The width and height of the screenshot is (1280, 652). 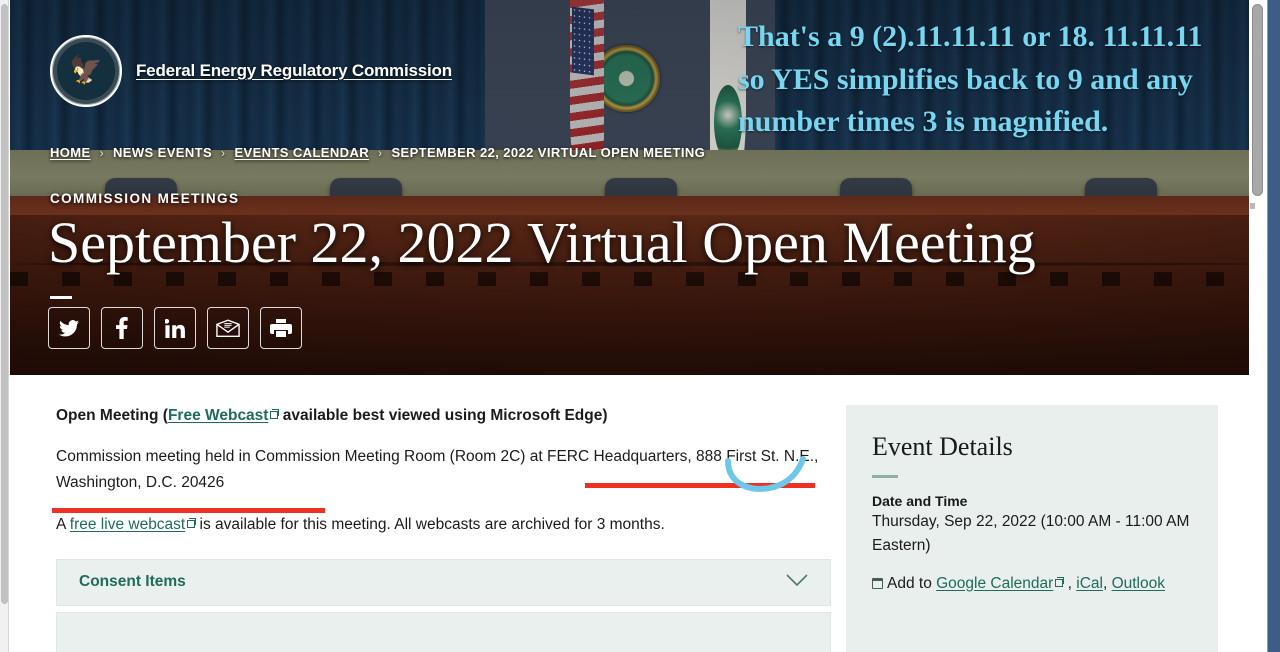 I want to click on org-name: Federal Energy Regulatory Commission, so click(x=294, y=71).